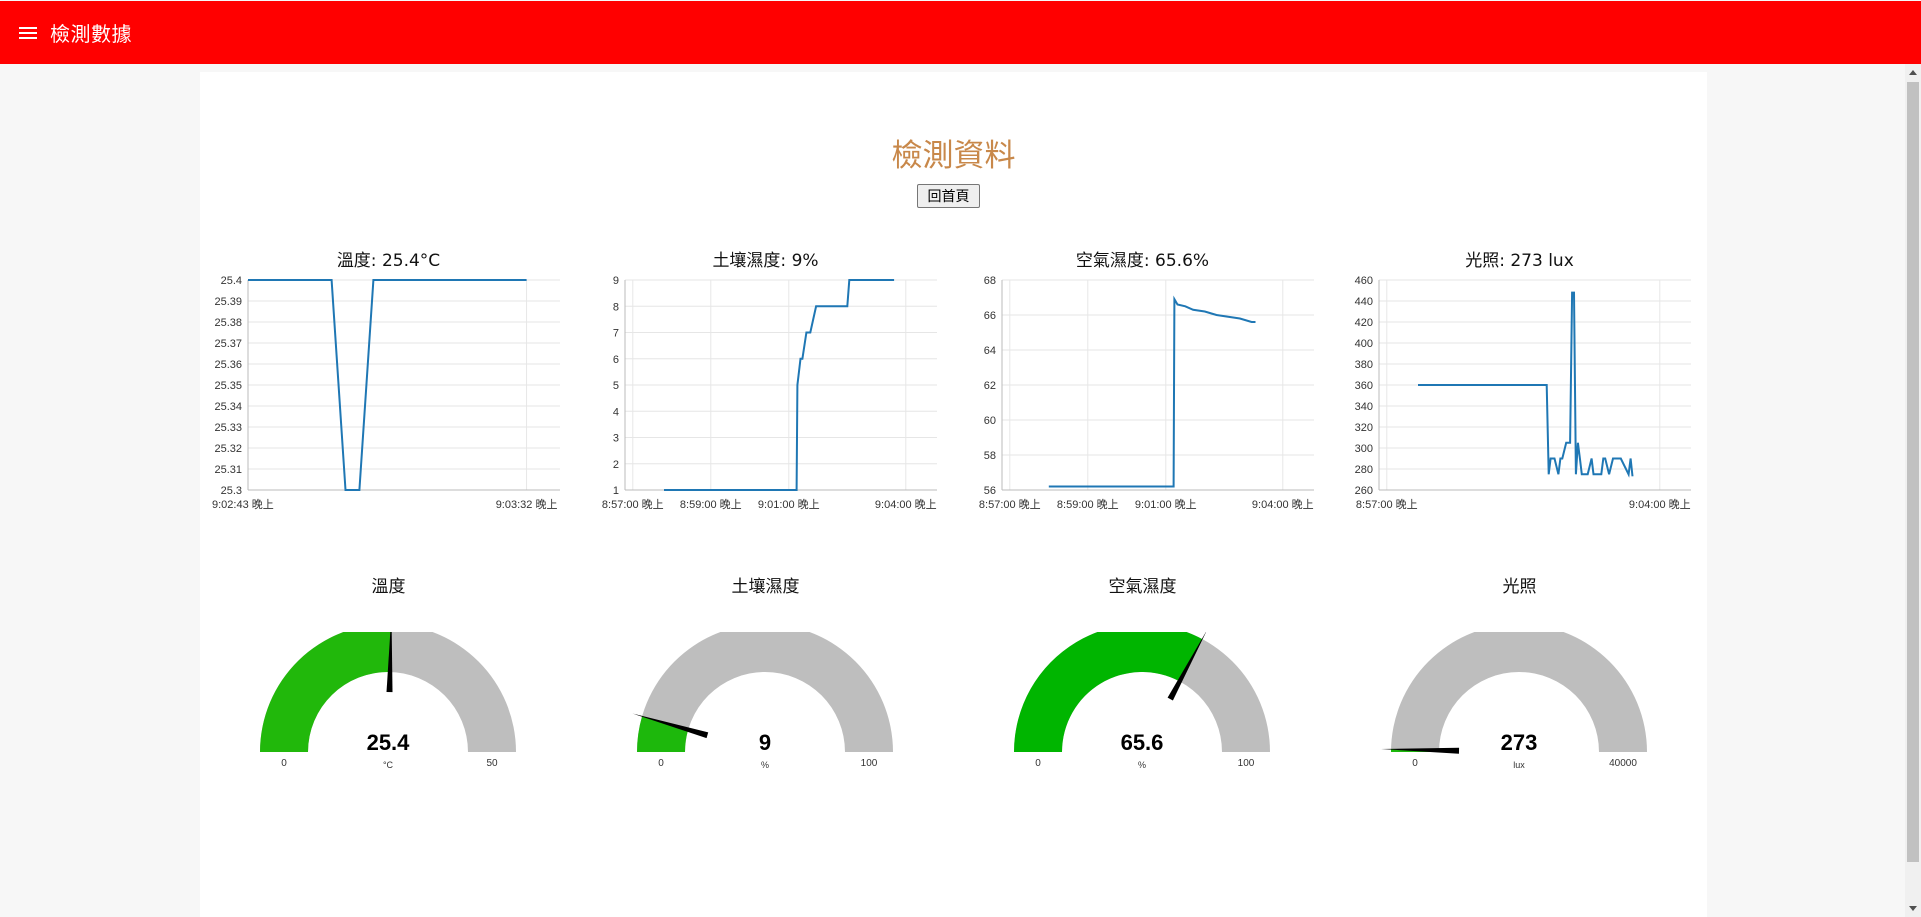 This screenshot has width=1921, height=917. I want to click on y-tick-label: 64, so click(990, 351).